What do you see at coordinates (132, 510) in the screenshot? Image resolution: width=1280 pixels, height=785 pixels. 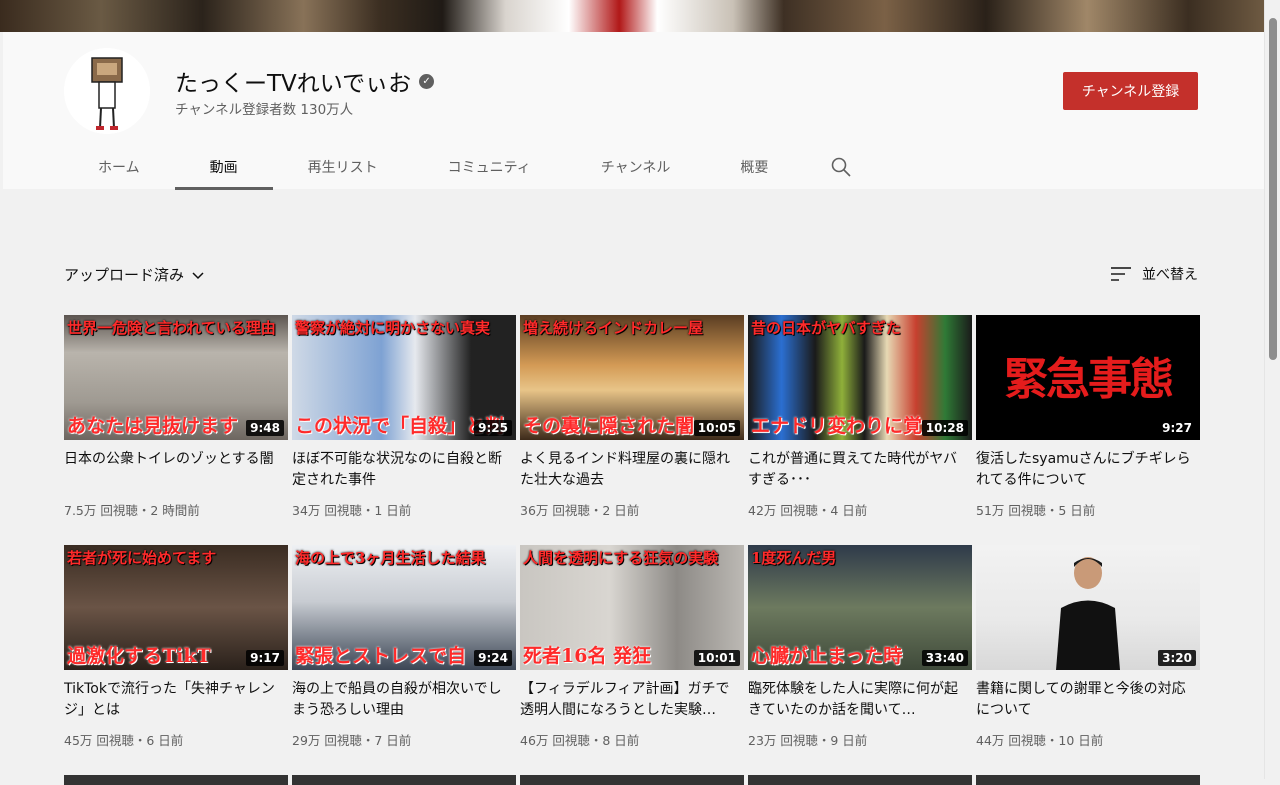 I see `video-metadata: 7.5万 回視聴・2 時間前` at bounding box center [132, 510].